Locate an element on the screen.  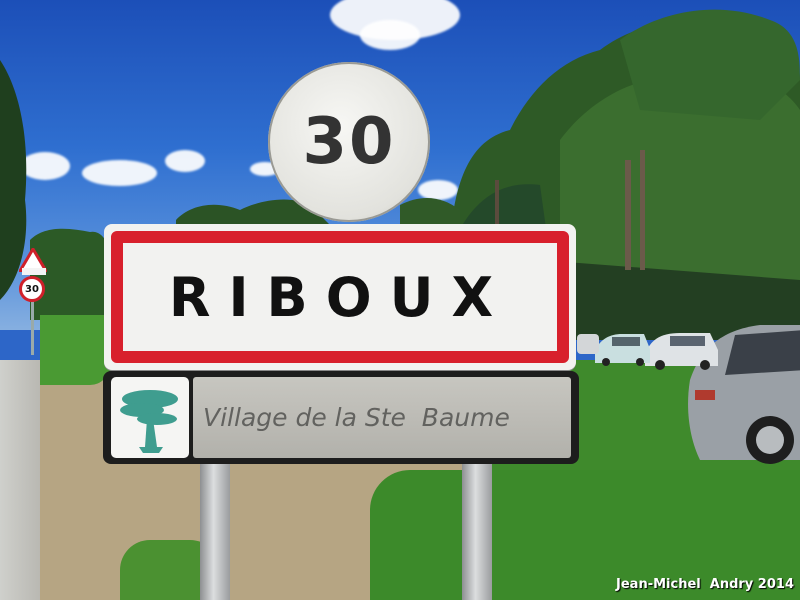
sign-post-right is located at coordinates (477, 531).